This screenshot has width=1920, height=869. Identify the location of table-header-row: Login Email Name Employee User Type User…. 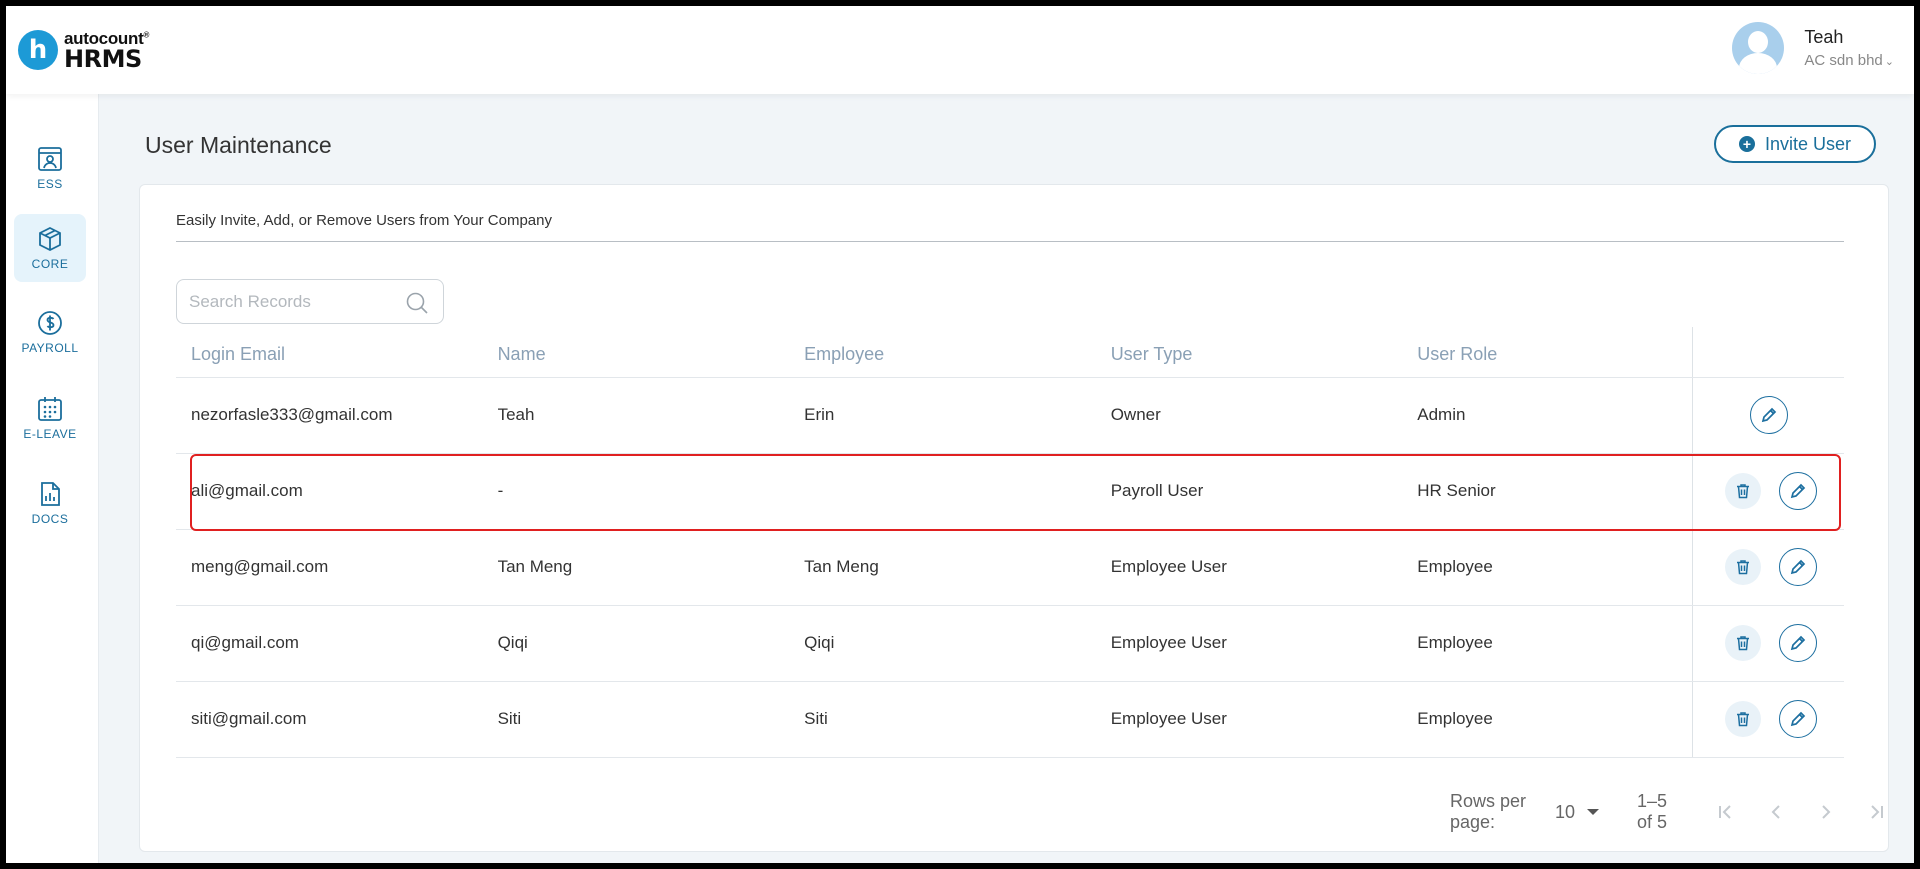
(1010, 352).